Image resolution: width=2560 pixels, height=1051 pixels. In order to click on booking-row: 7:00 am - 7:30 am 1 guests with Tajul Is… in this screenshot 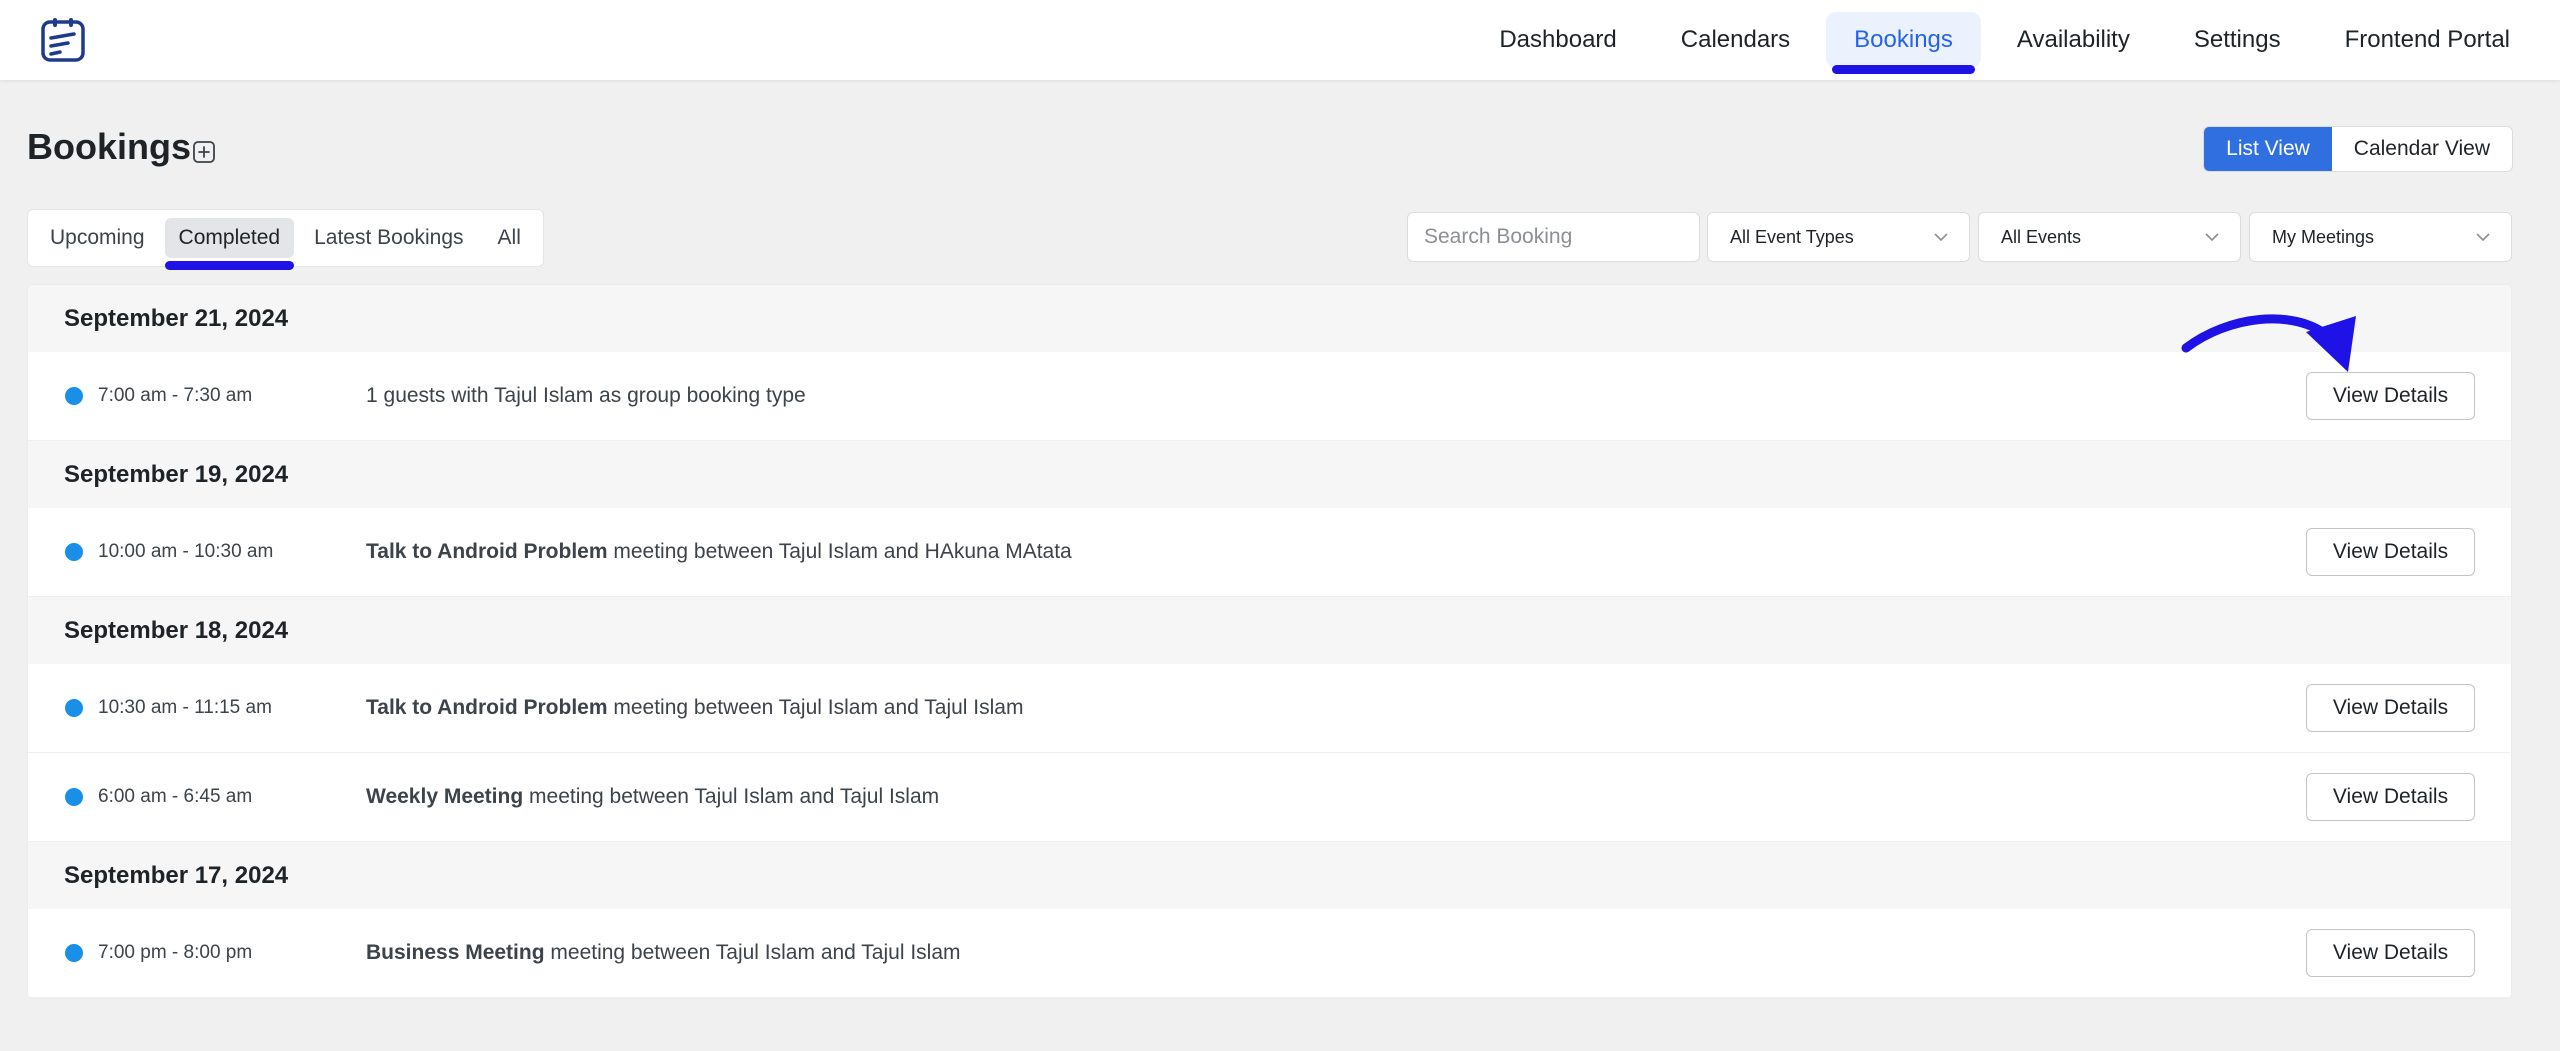, I will do `click(1269, 396)`.